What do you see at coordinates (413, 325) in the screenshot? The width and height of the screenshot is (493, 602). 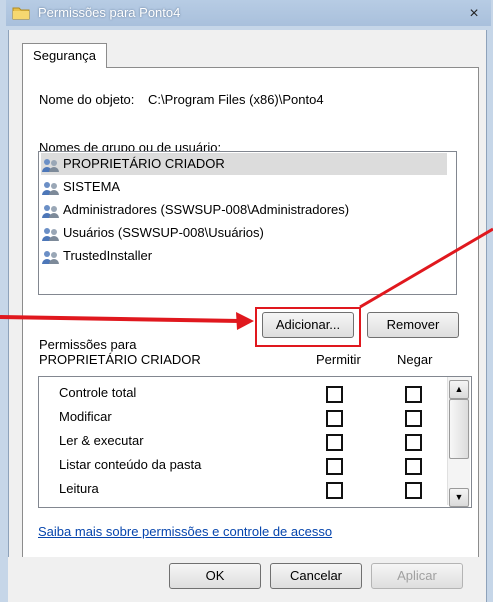 I see `remove-button: Remover` at bounding box center [413, 325].